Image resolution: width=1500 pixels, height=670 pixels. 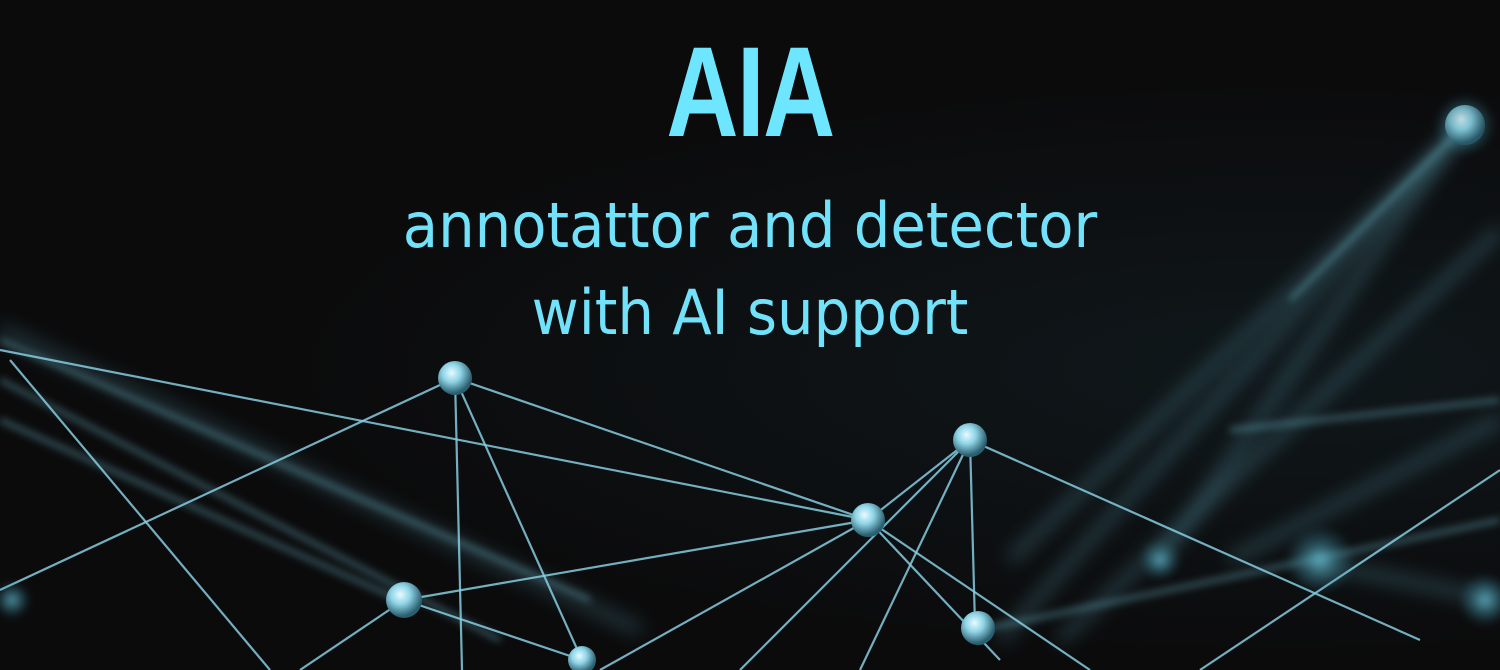 I want to click on app-subtitle-line-2: with AI support, so click(x=750, y=312).